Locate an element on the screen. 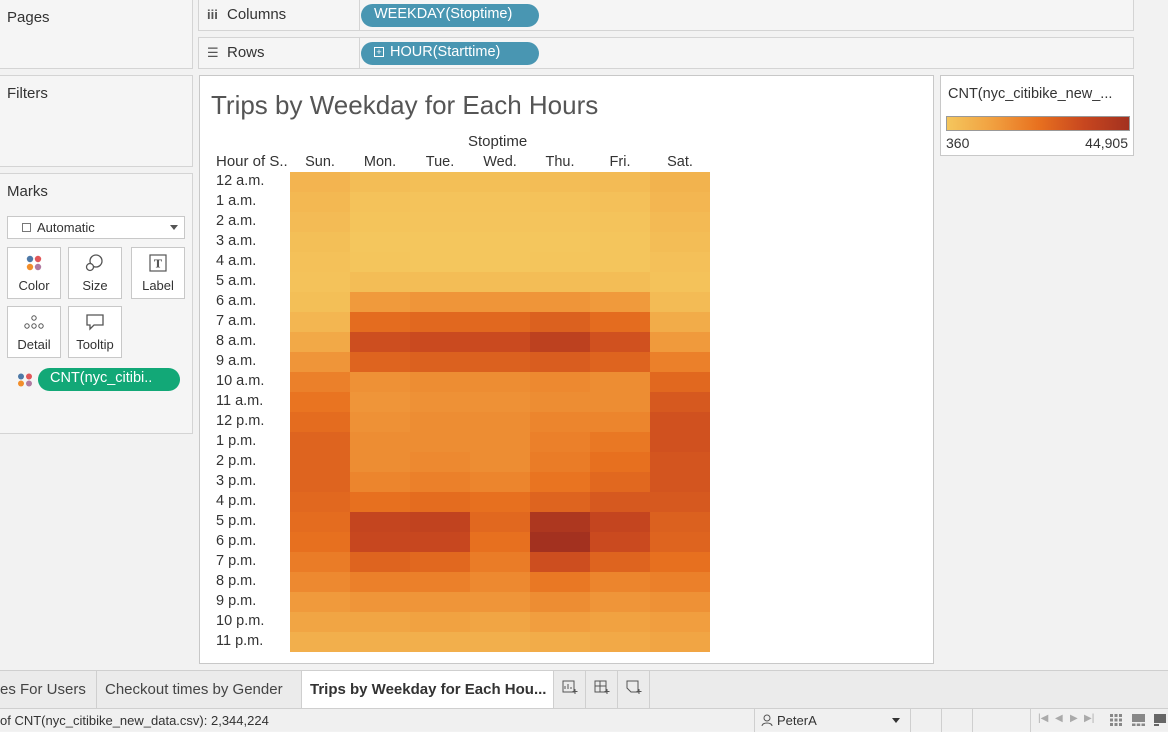 The height and width of the screenshot is (732, 1168). color-legend: CNT(nyc_citibike_new_... 360 44,905 is located at coordinates (1037, 115).